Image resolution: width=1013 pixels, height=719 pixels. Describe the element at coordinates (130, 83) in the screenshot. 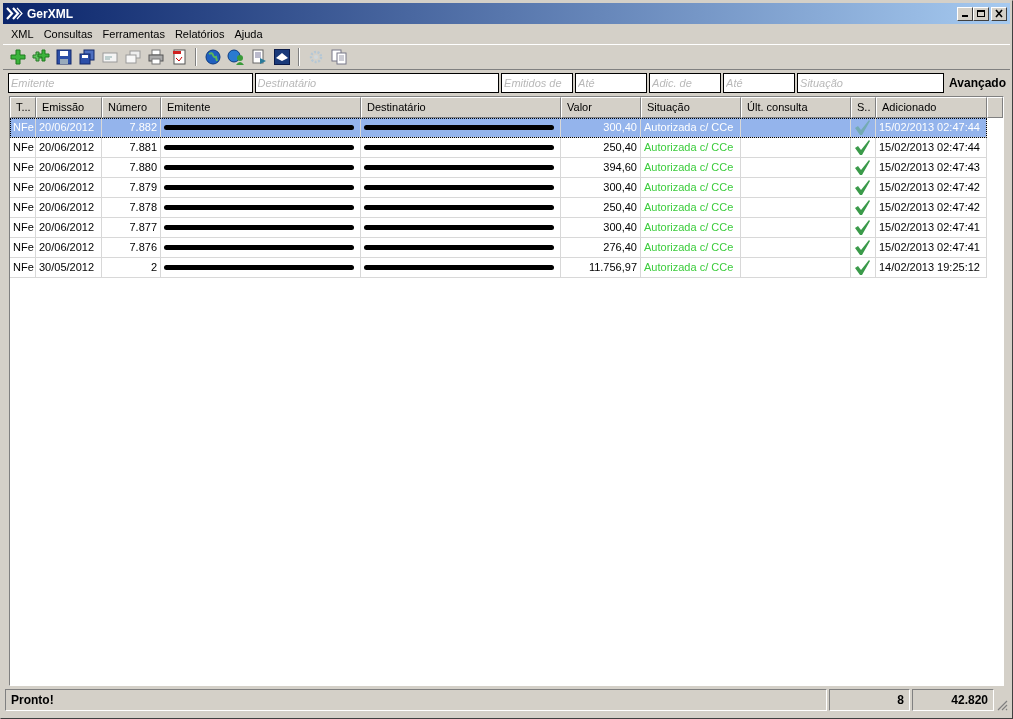

I see `filter-field: Emitente` at that location.